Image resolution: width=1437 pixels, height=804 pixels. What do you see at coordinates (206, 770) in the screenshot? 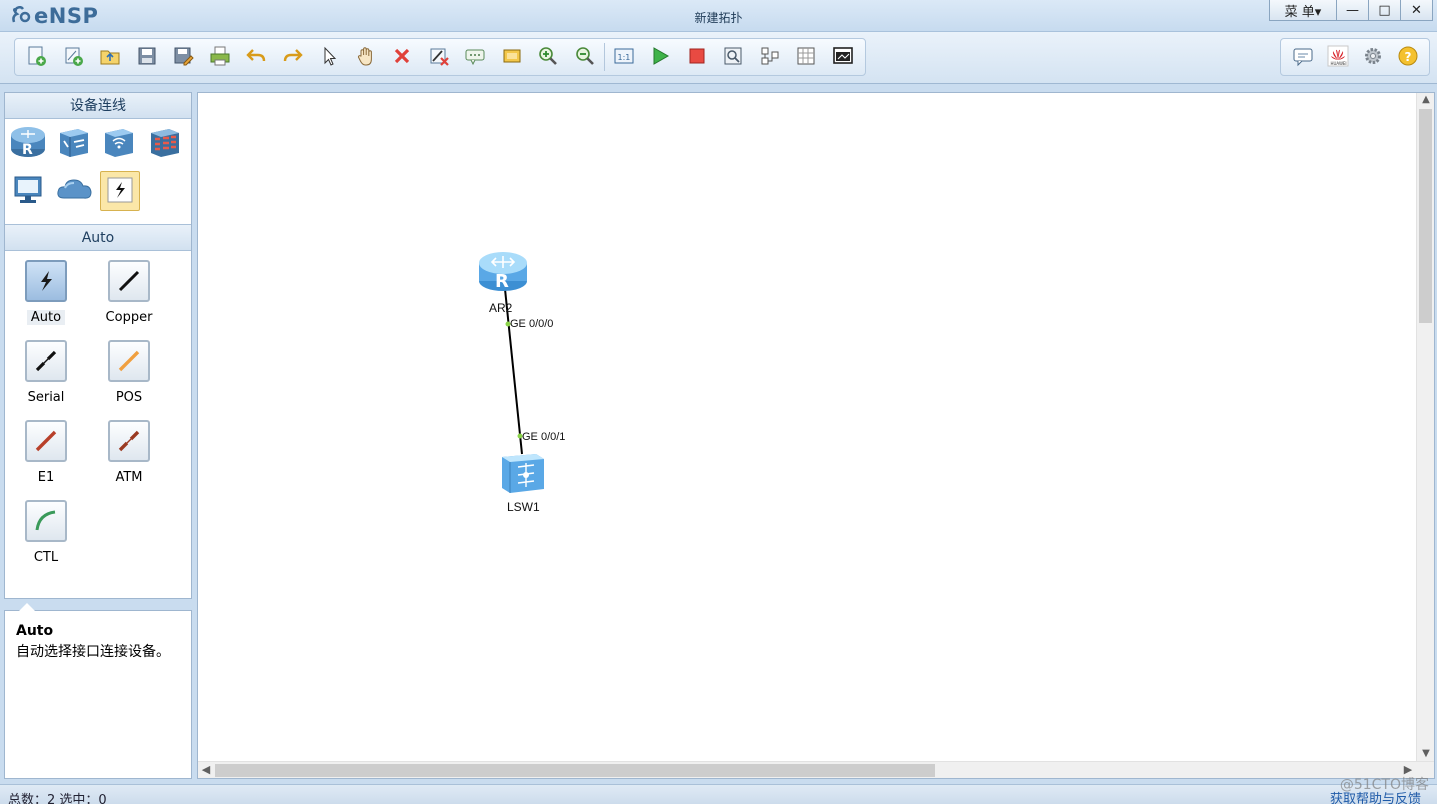
I see `scroll-left-icon: ◀` at bounding box center [206, 770].